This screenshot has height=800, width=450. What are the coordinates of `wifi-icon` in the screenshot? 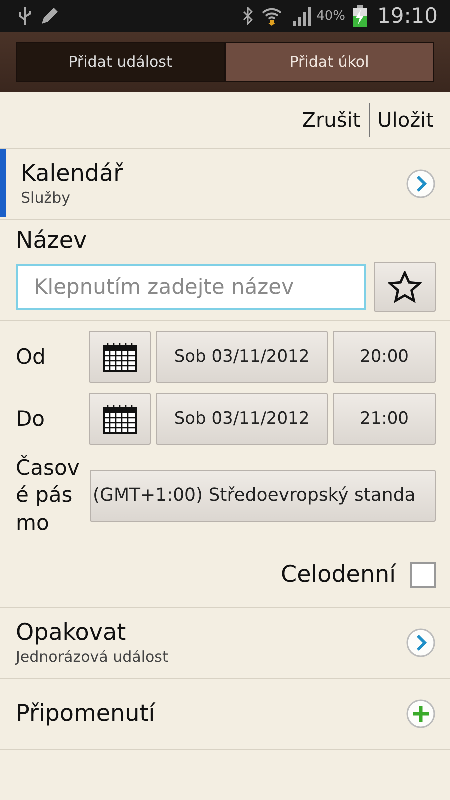 It's located at (271, 16).